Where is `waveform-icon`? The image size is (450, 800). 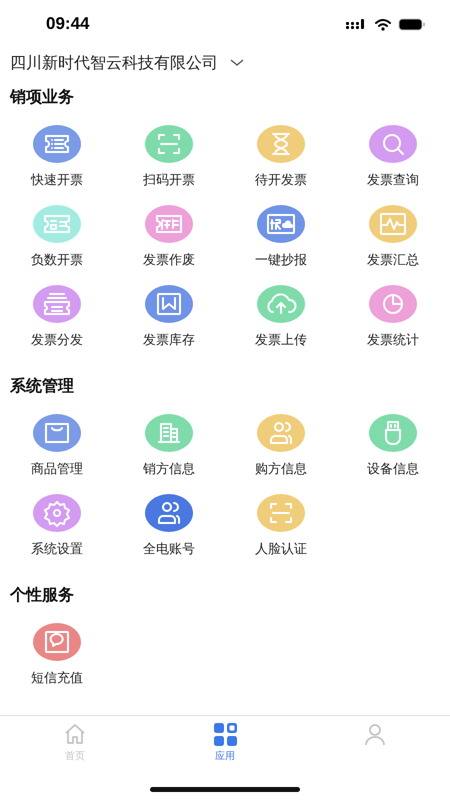
waveform-icon is located at coordinates (393, 224).